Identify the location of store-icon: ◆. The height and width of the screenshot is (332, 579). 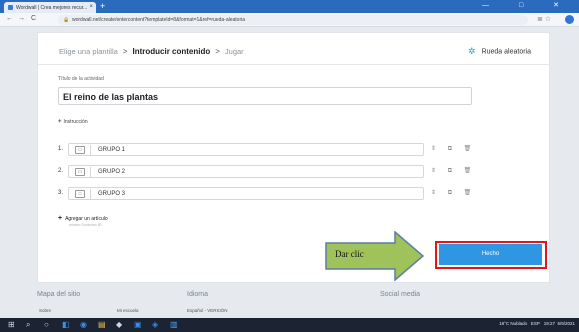
(119, 325).